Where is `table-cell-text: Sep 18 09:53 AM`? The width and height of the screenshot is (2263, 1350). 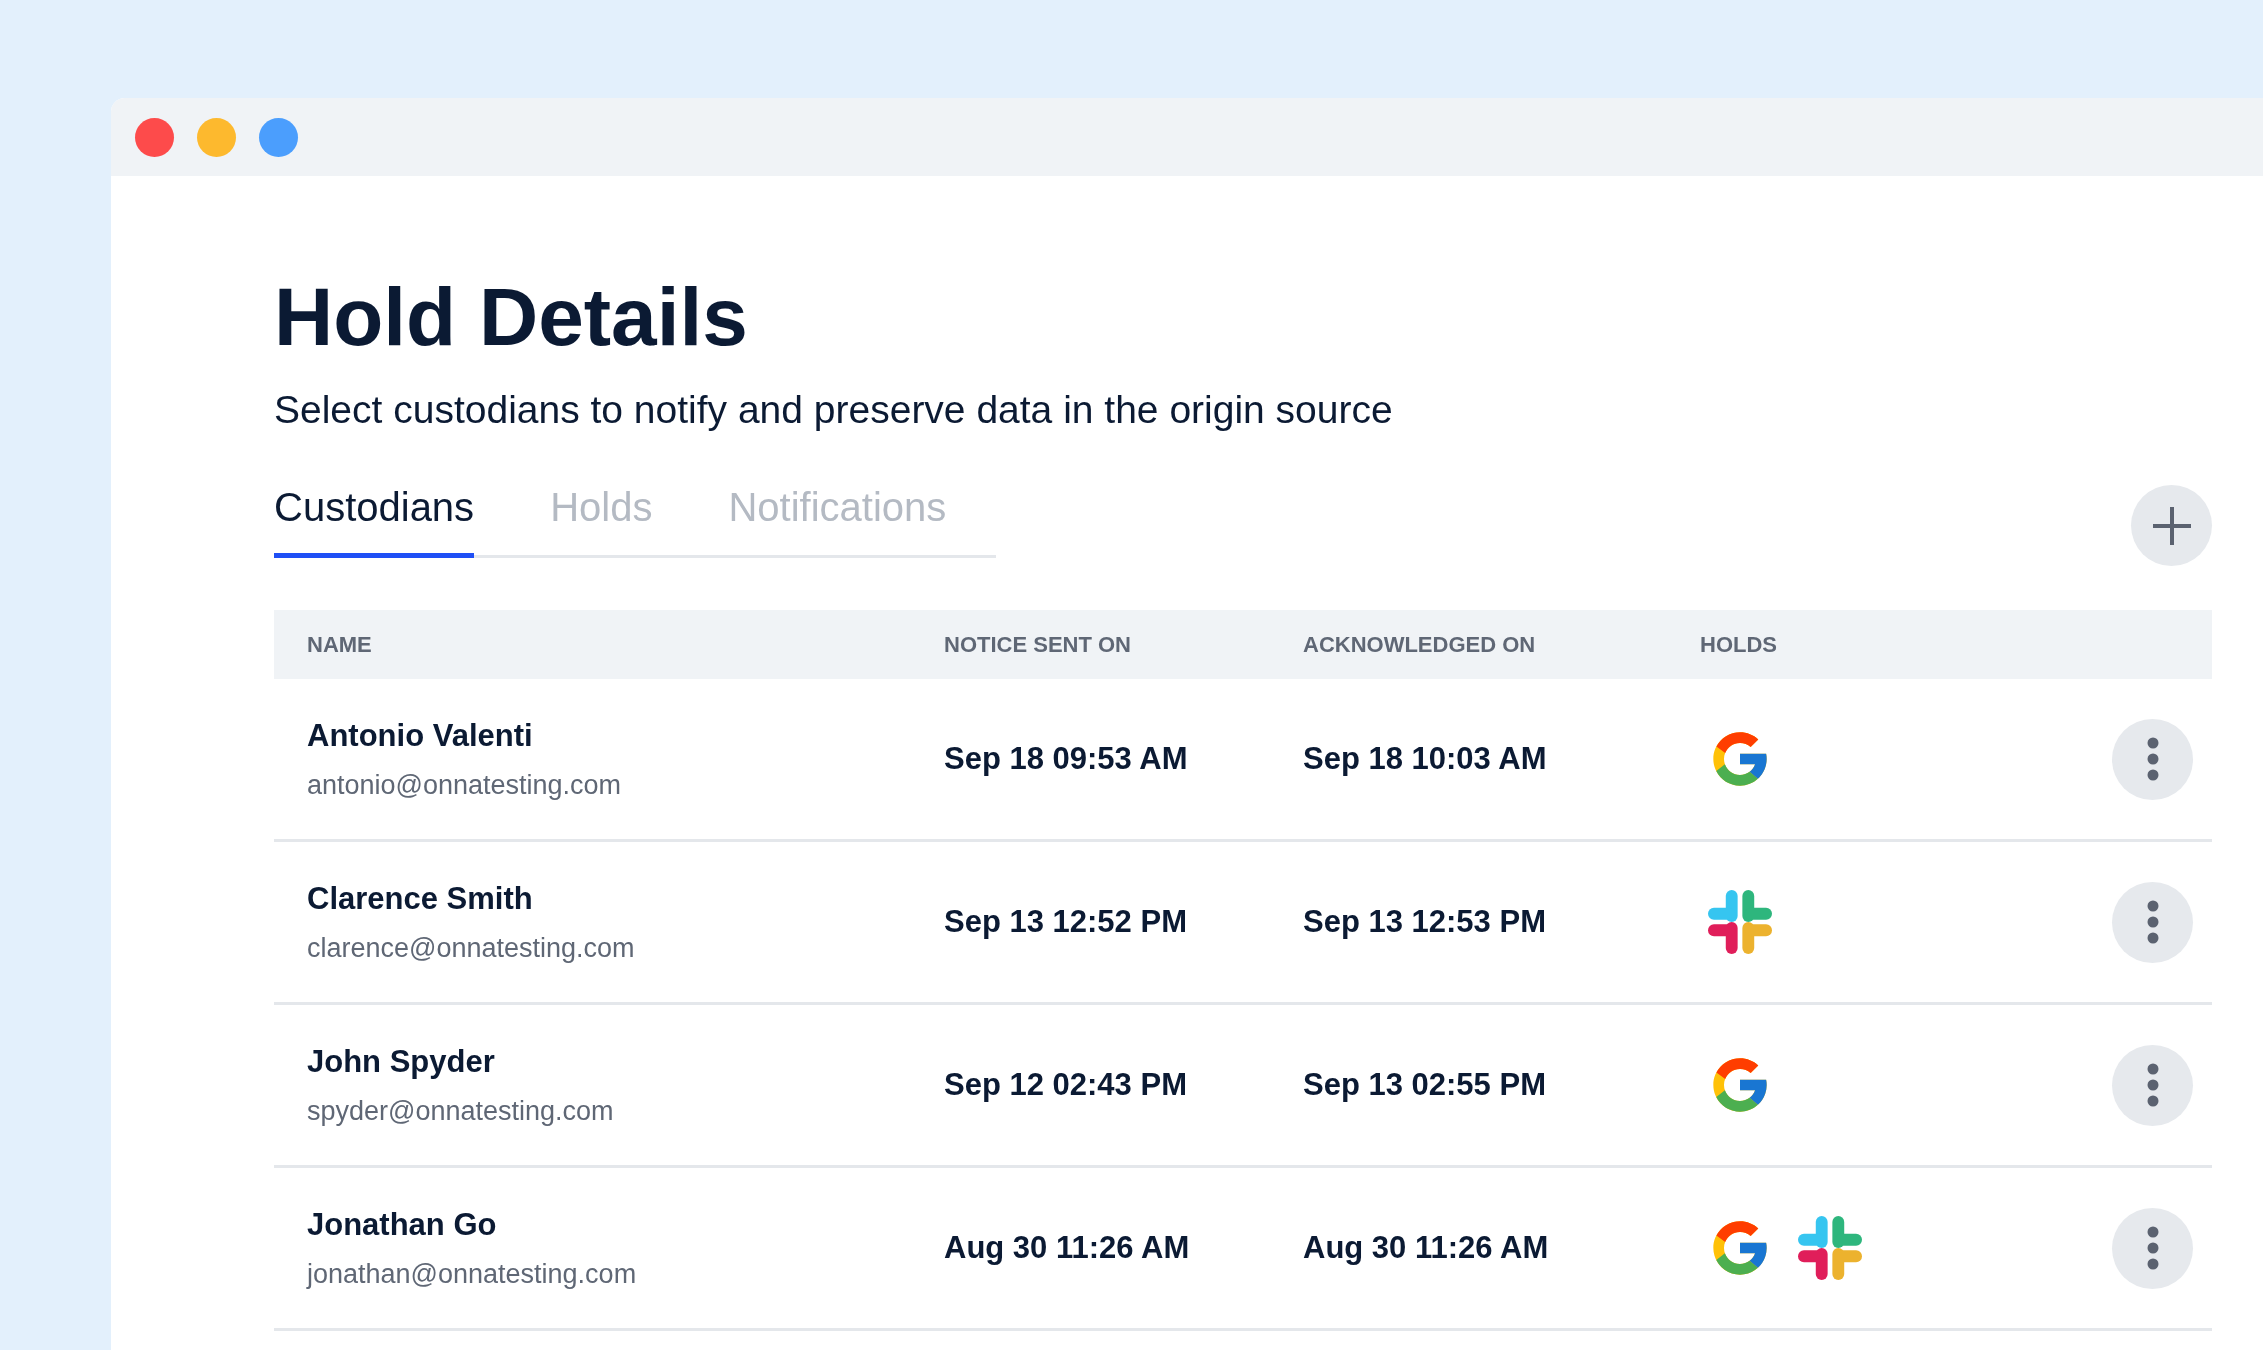 table-cell-text: Sep 18 09:53 AM is located at coordinates (1066, 758).